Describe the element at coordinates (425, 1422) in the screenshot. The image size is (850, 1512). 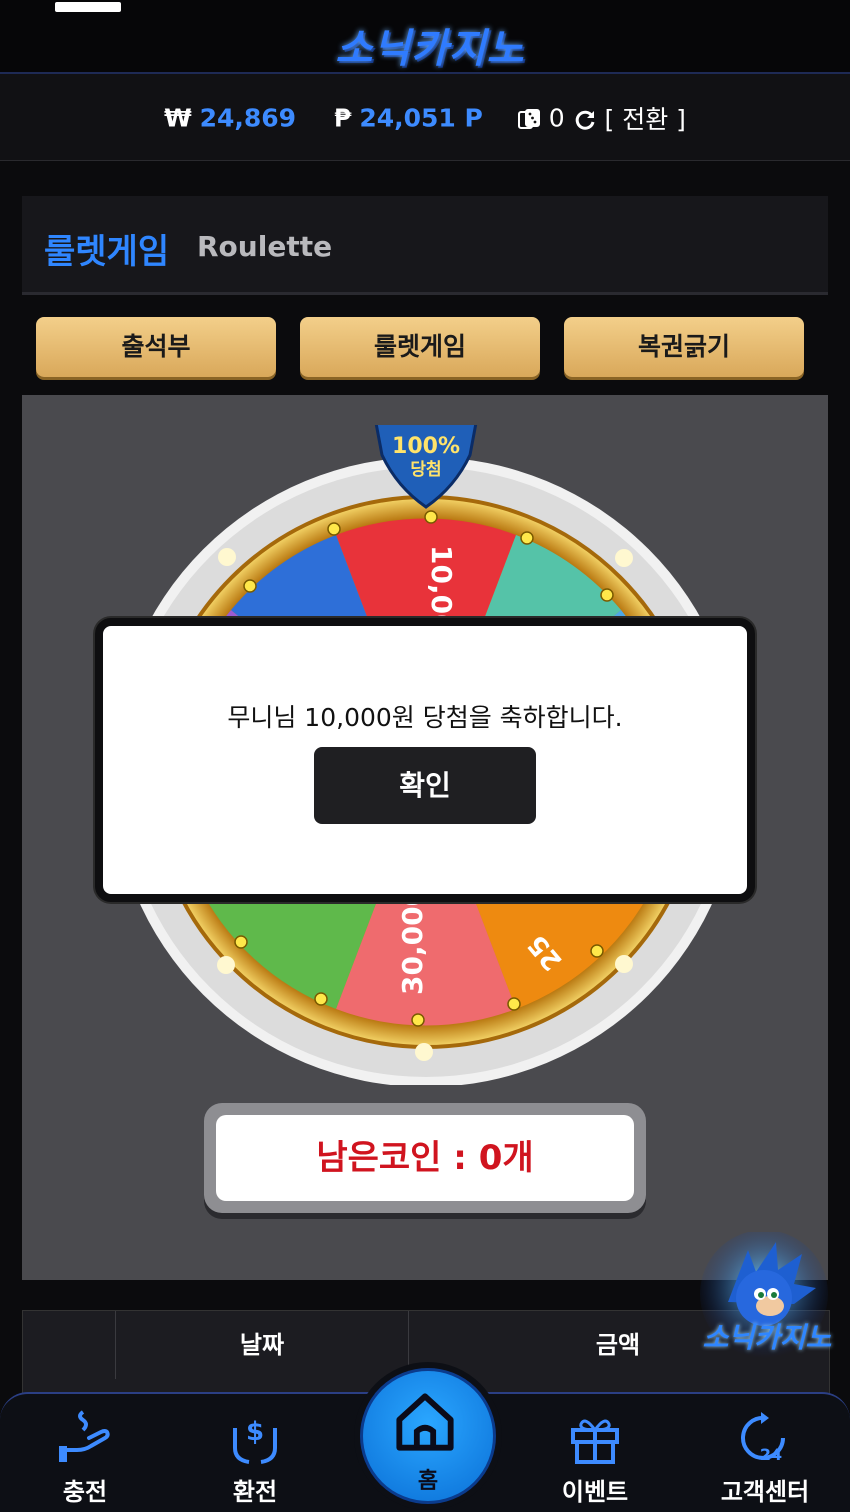
I see `home-icon` at that location.